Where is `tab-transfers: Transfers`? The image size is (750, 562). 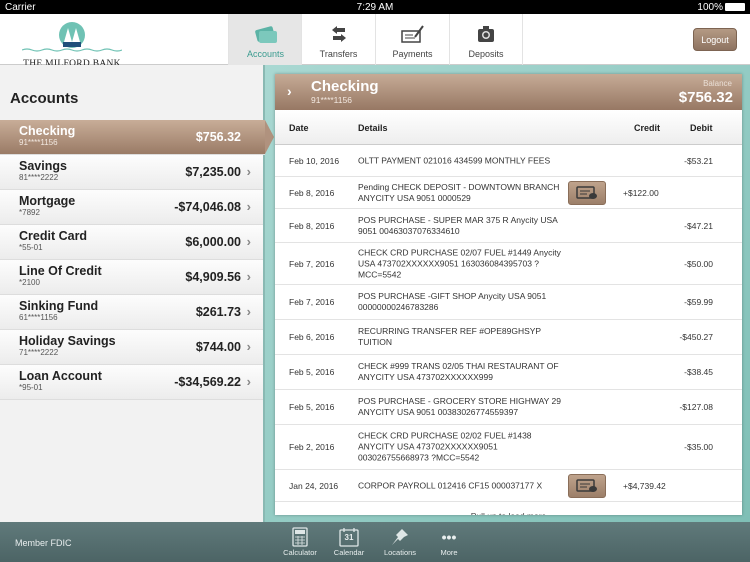 tab-transfers: Transfers is located at coordinates (338, 39).